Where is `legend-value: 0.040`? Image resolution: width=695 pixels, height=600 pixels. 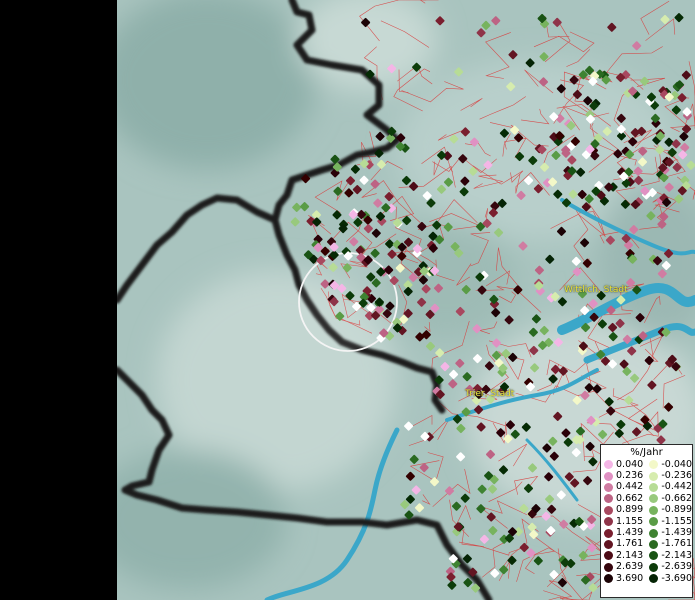
legend-value: 0.040 is located at coordinates (630, 464).